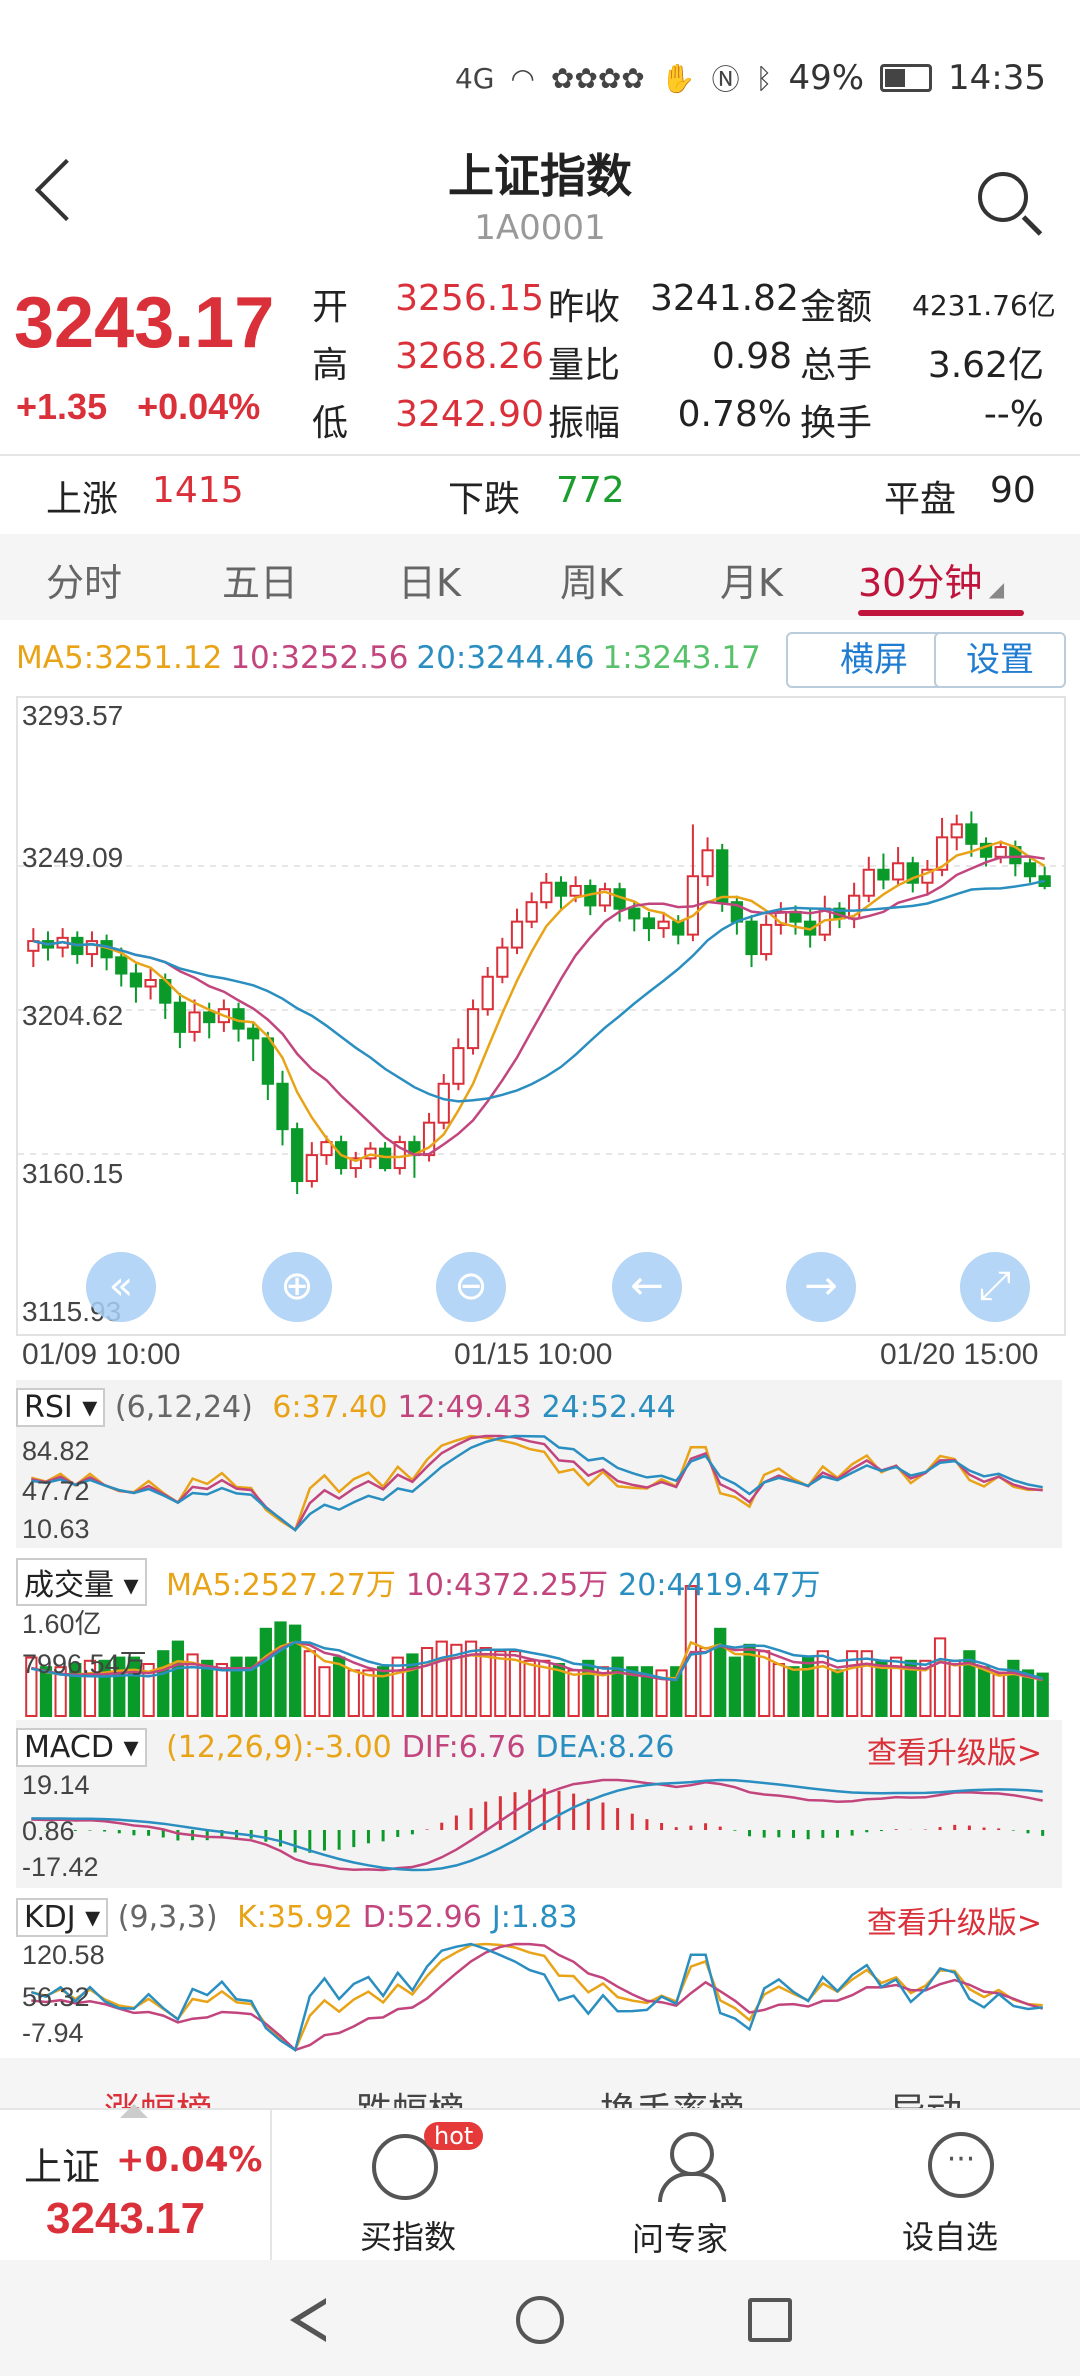  I want to click on tab-five-day: 五日, so click(260, 579).